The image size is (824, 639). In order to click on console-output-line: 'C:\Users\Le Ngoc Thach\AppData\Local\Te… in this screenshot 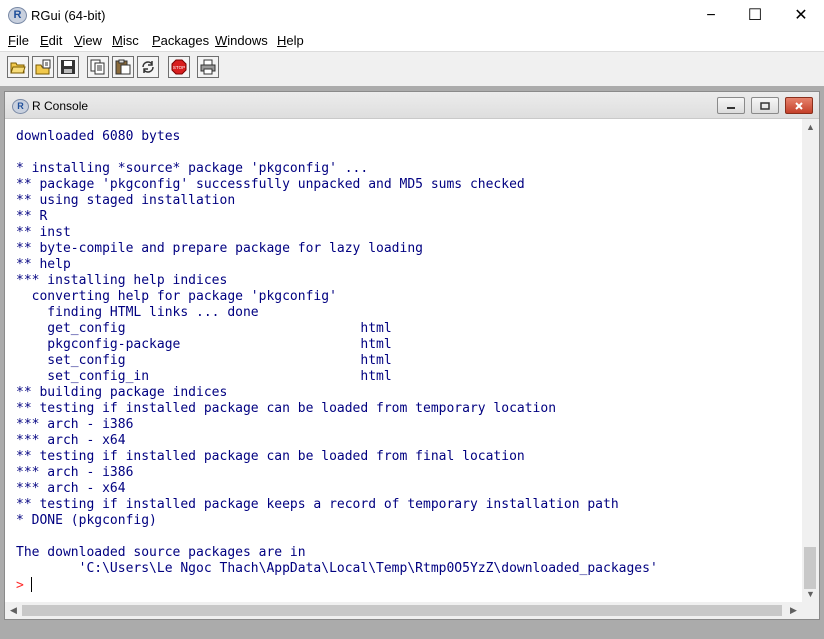, I will do `click(337, 568)`.